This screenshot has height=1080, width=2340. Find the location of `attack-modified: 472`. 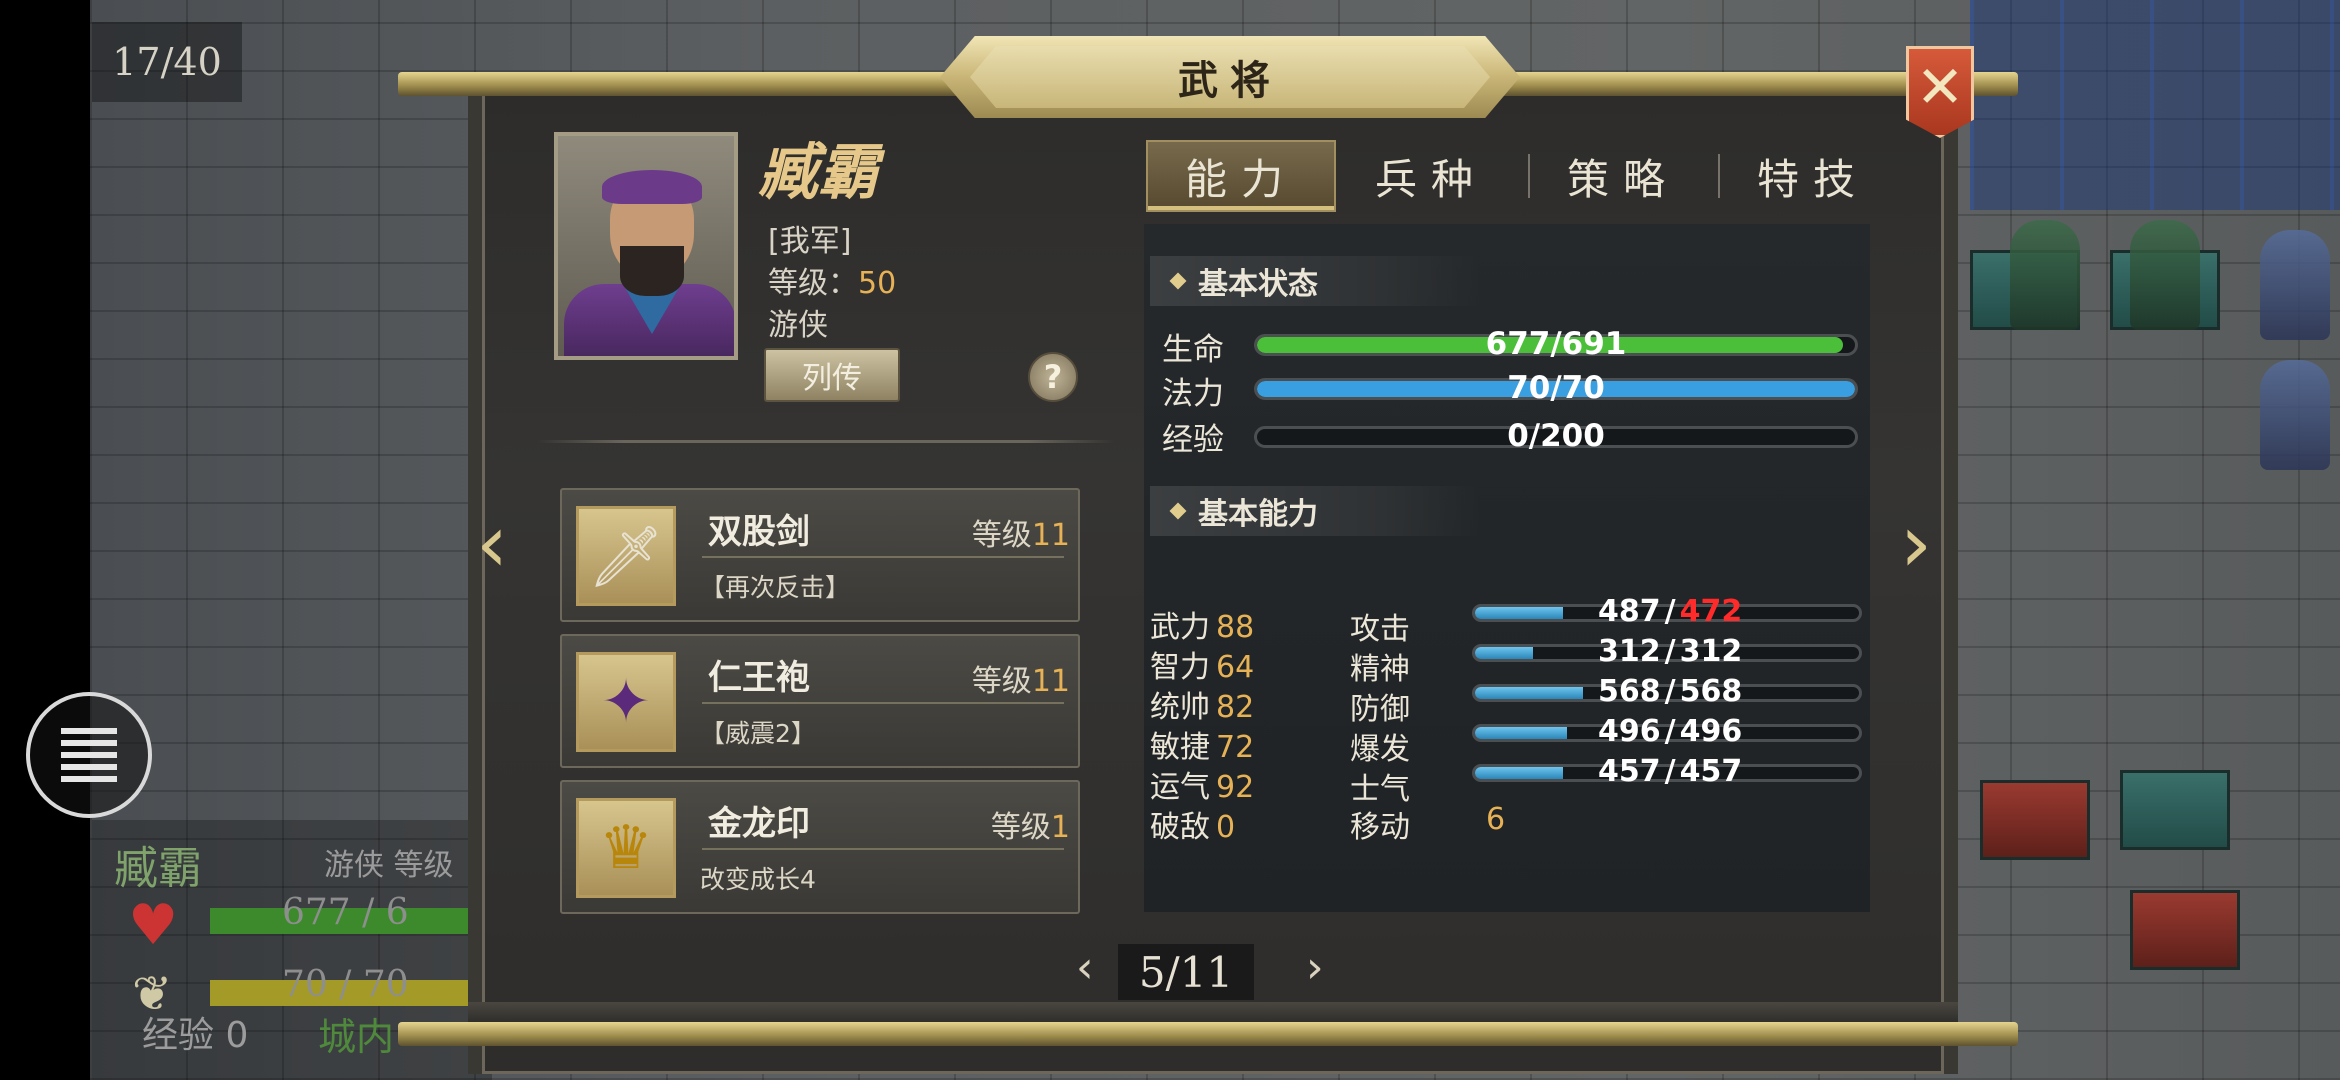

attack-modified: 472 is located at coordinates (1711, 611).